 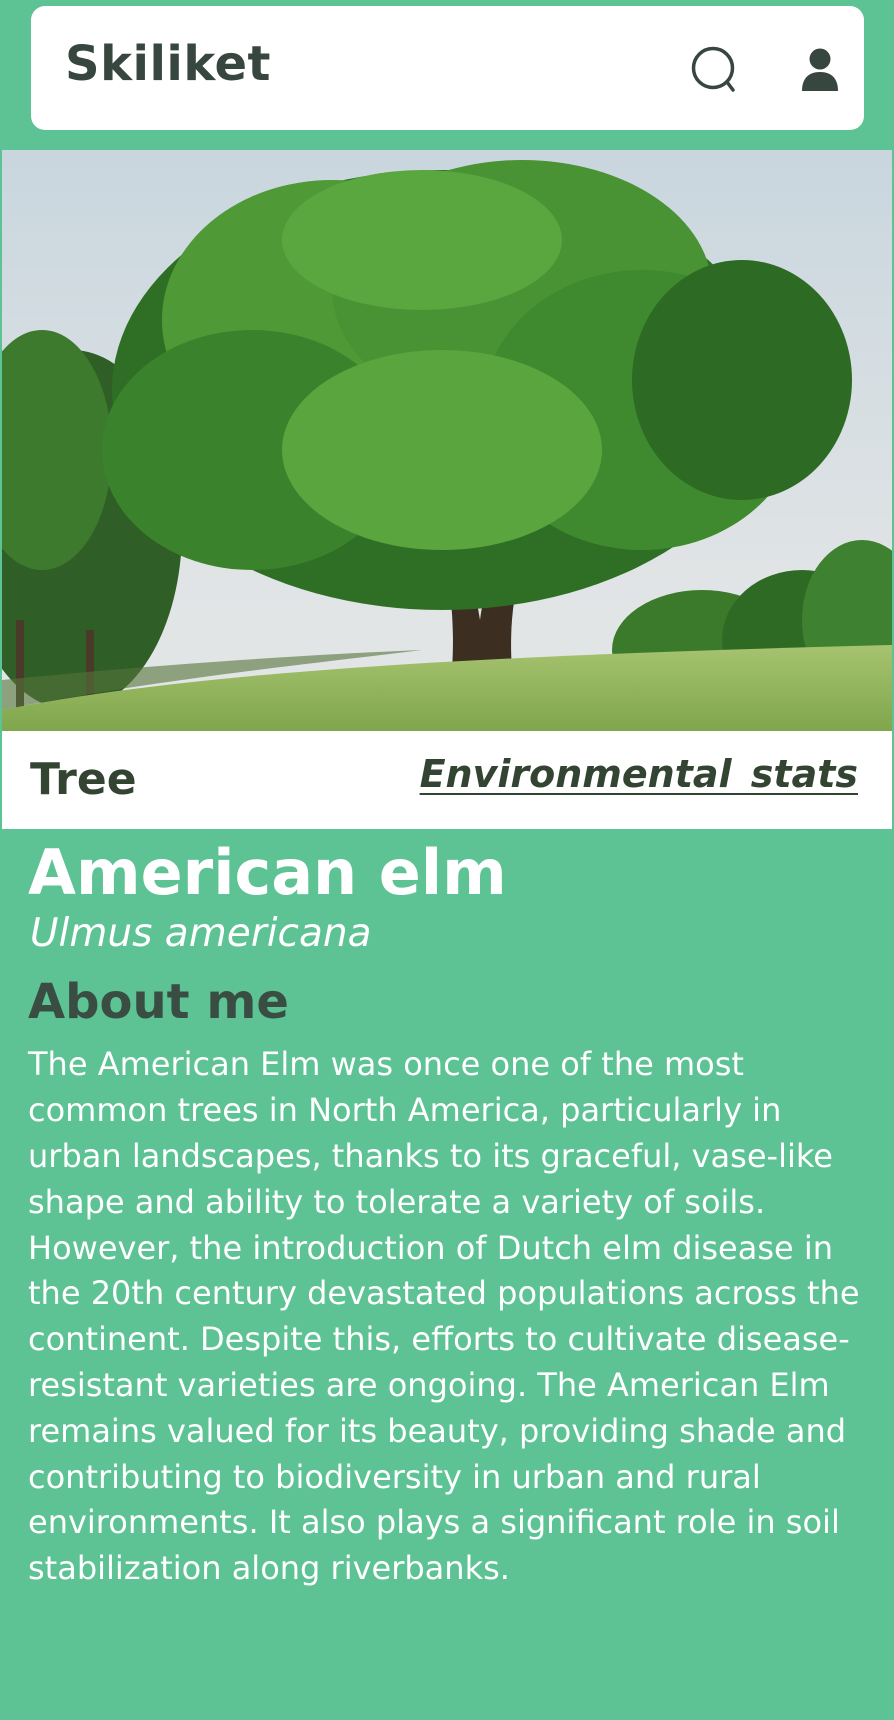 What do you see at coordinates (447, 68) in the screenshot?
I see `top-header: Skiliket` at bounding box center [447, 68].